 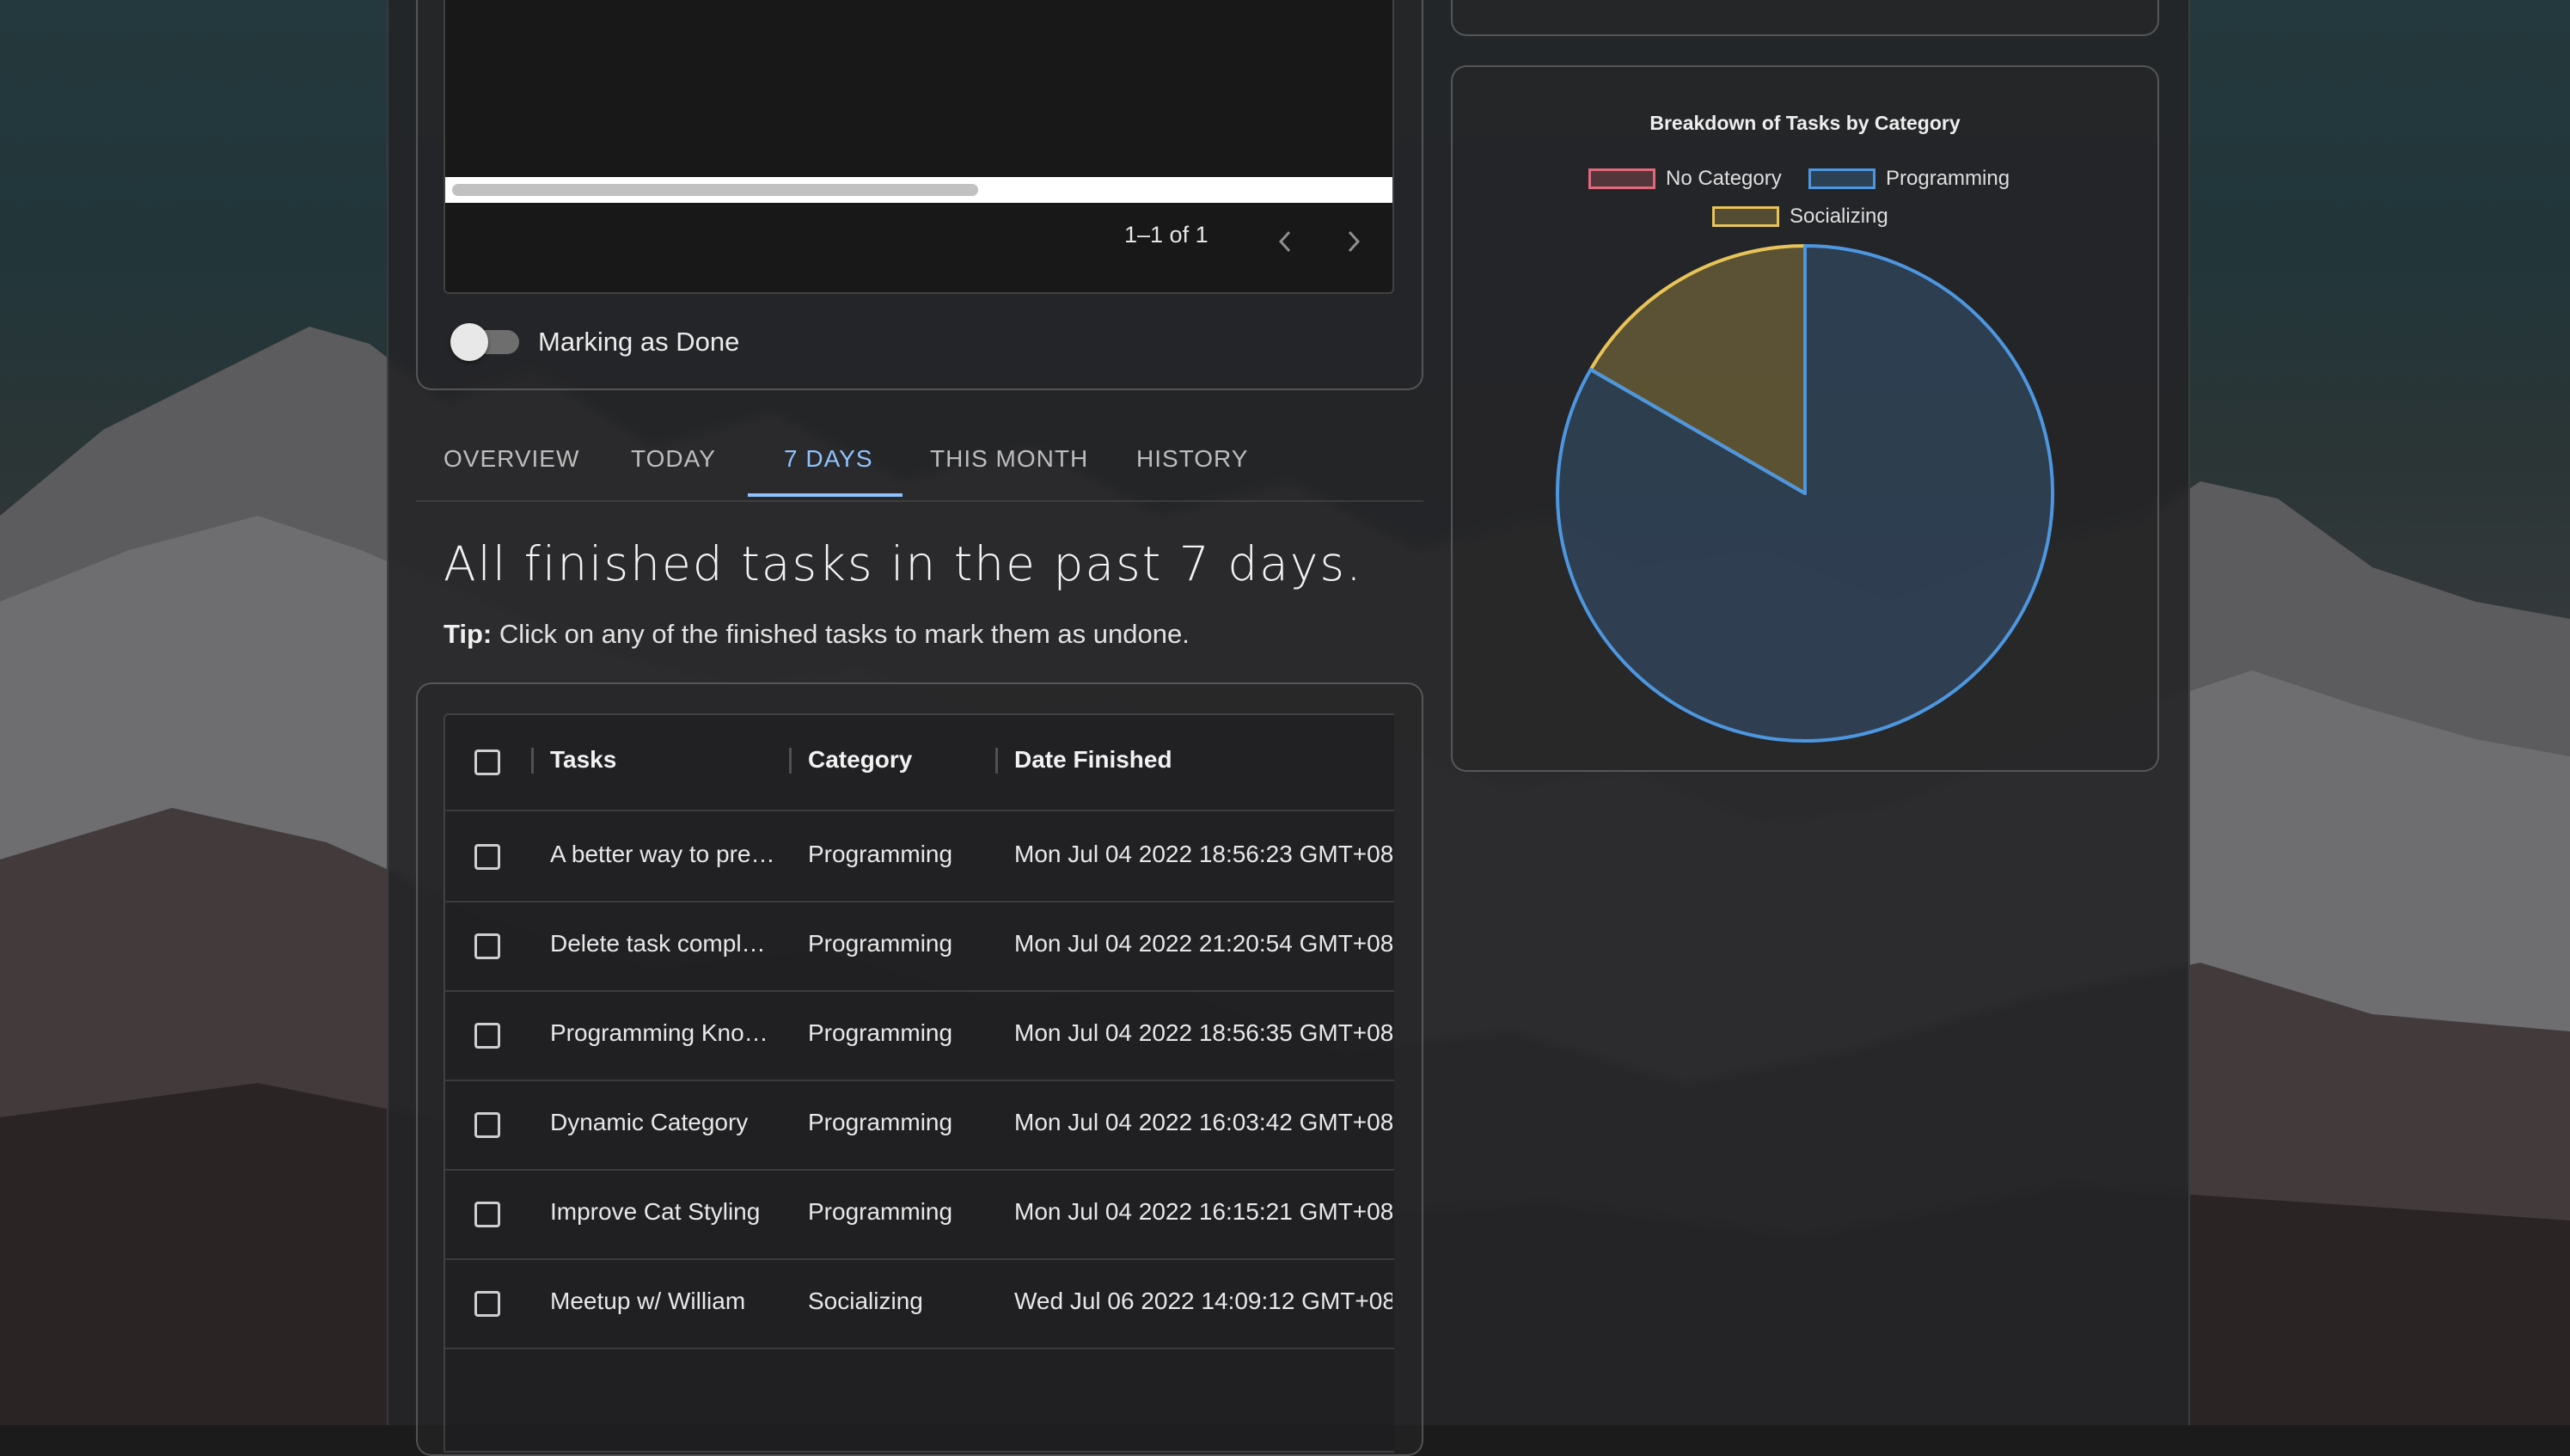 I want to click on horizontal-scrollbar-thumb, so click(x=715, y=190).